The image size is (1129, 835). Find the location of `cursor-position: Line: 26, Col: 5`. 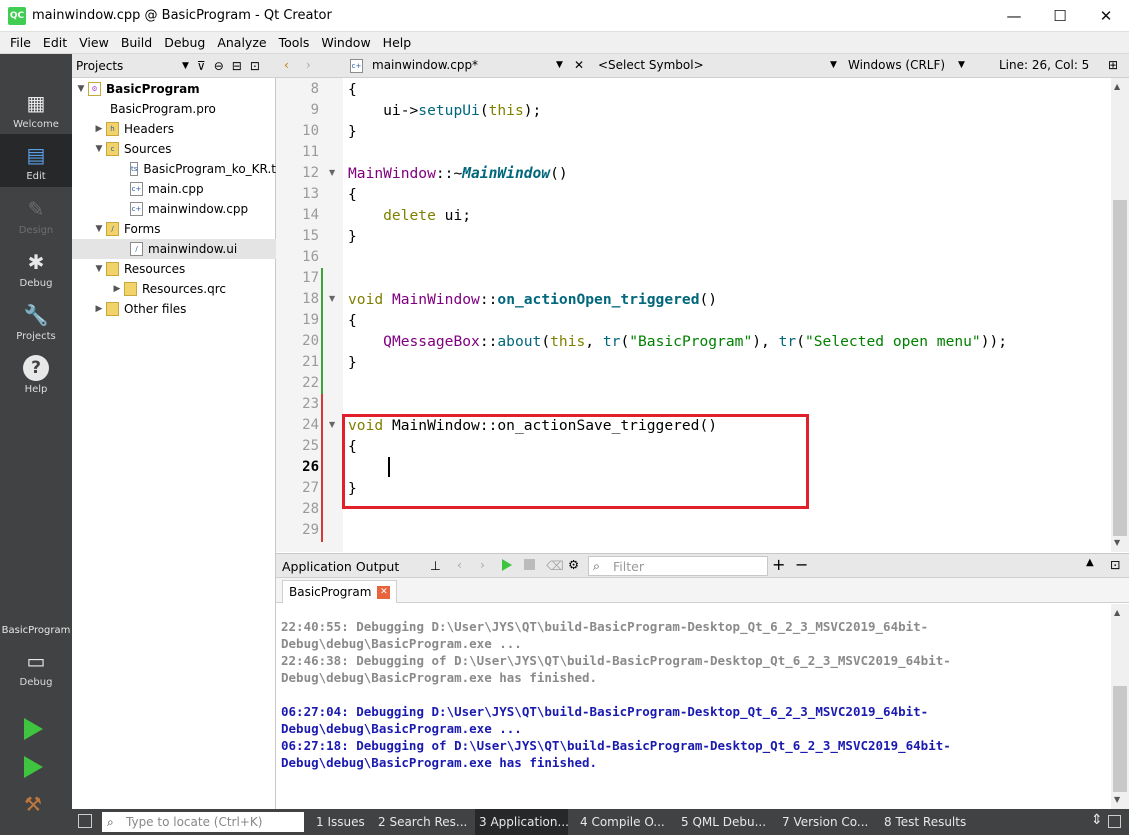

cursor-position: Line: 26, Col: 5 is located at coordinates (1044, 65).